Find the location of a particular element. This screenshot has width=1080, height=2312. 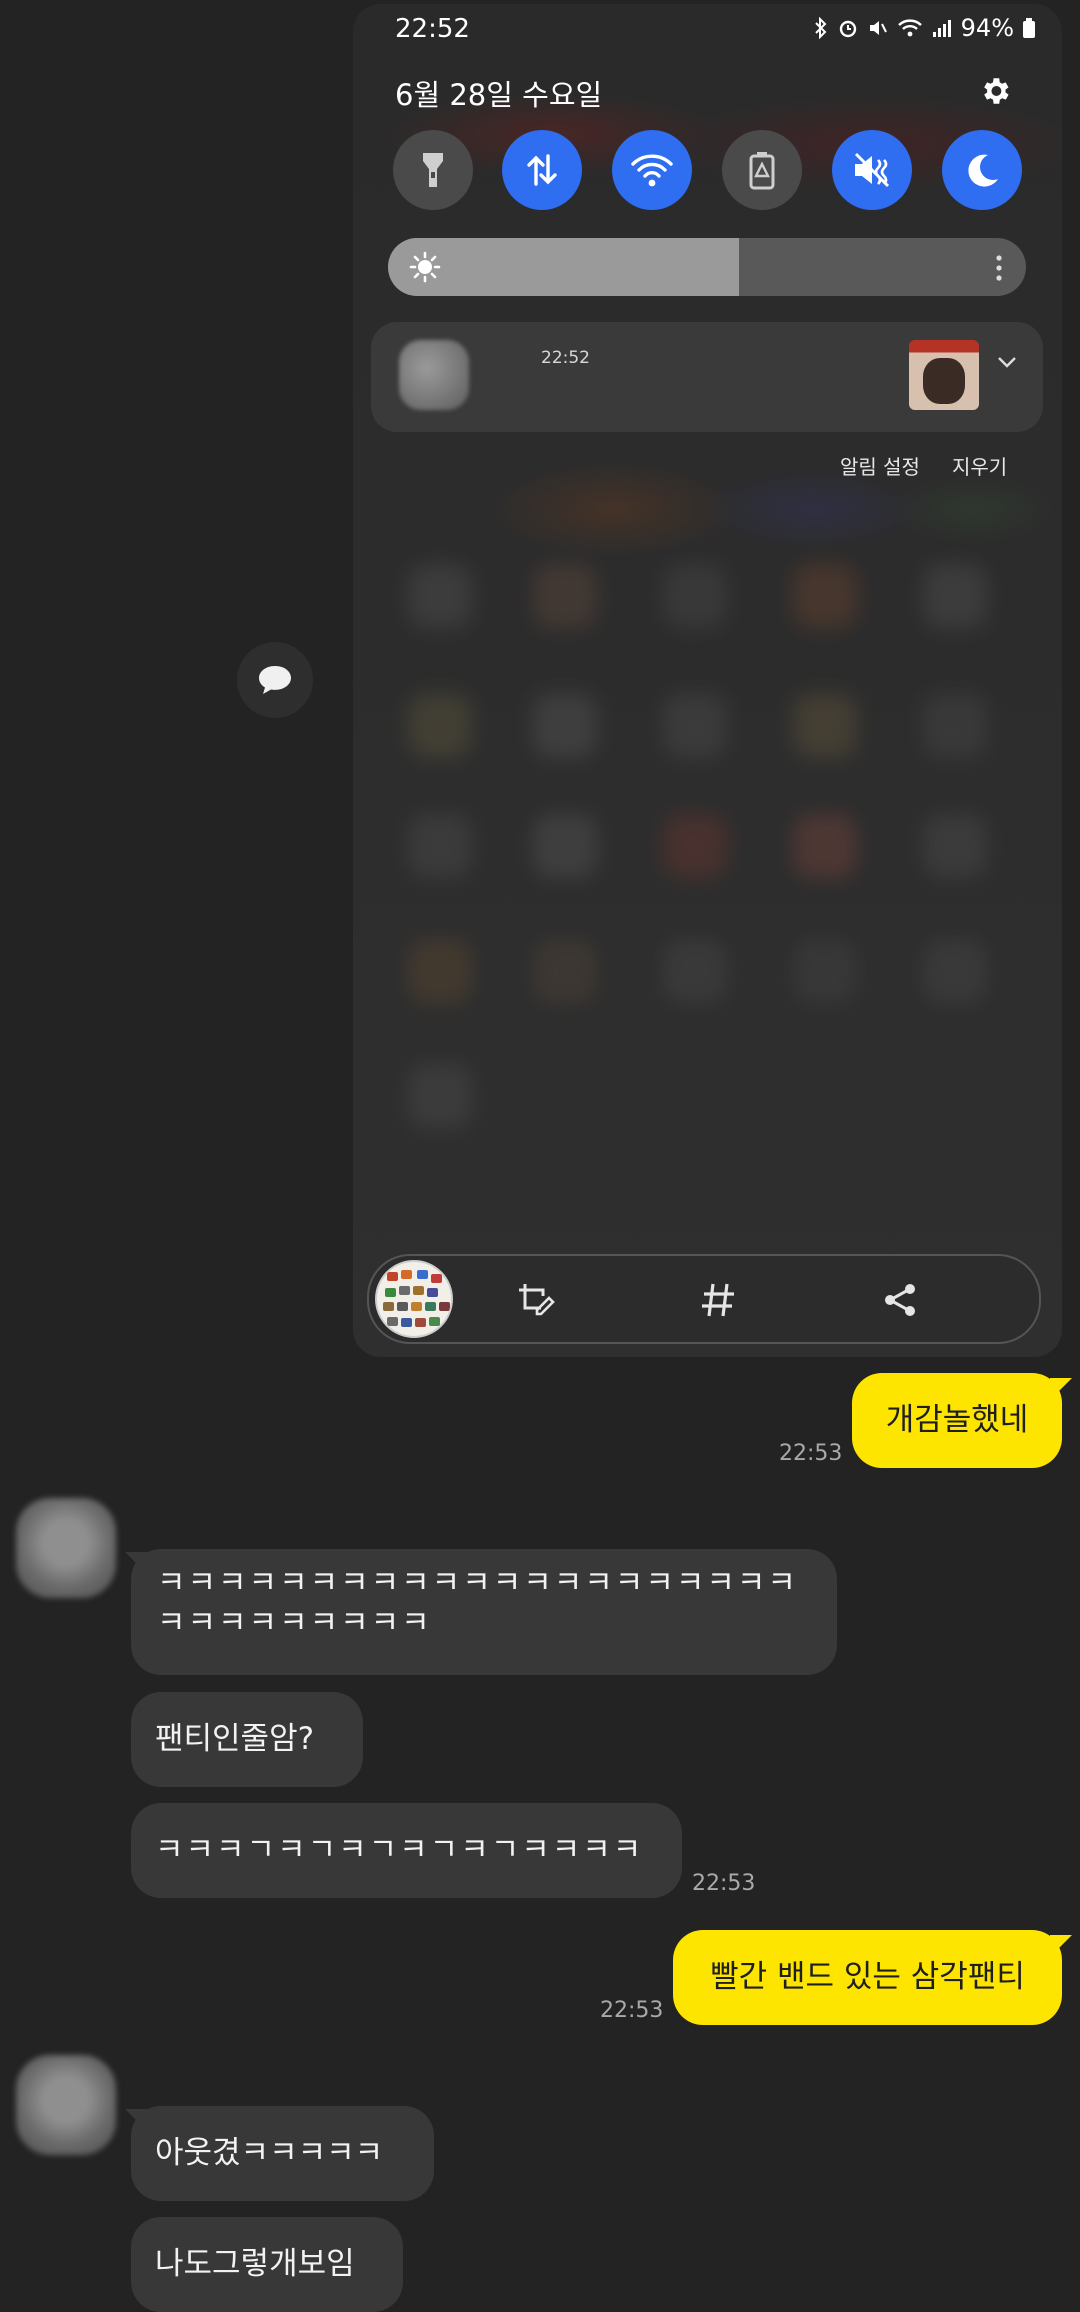

signal-icon is located at coordinates (941, 28).